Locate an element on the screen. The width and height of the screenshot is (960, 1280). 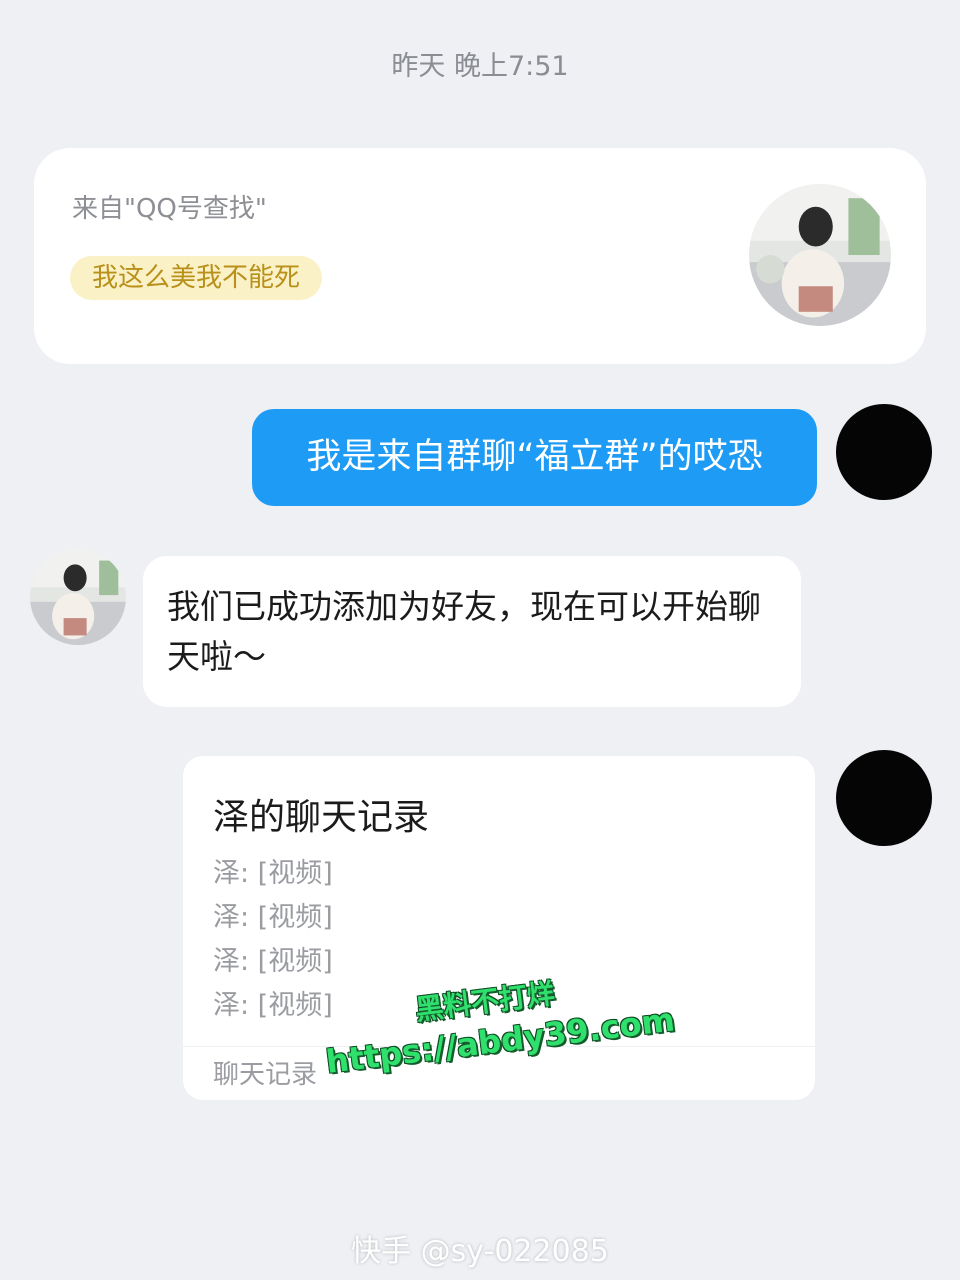
friend-avatar is located at coordinates (78, 597).